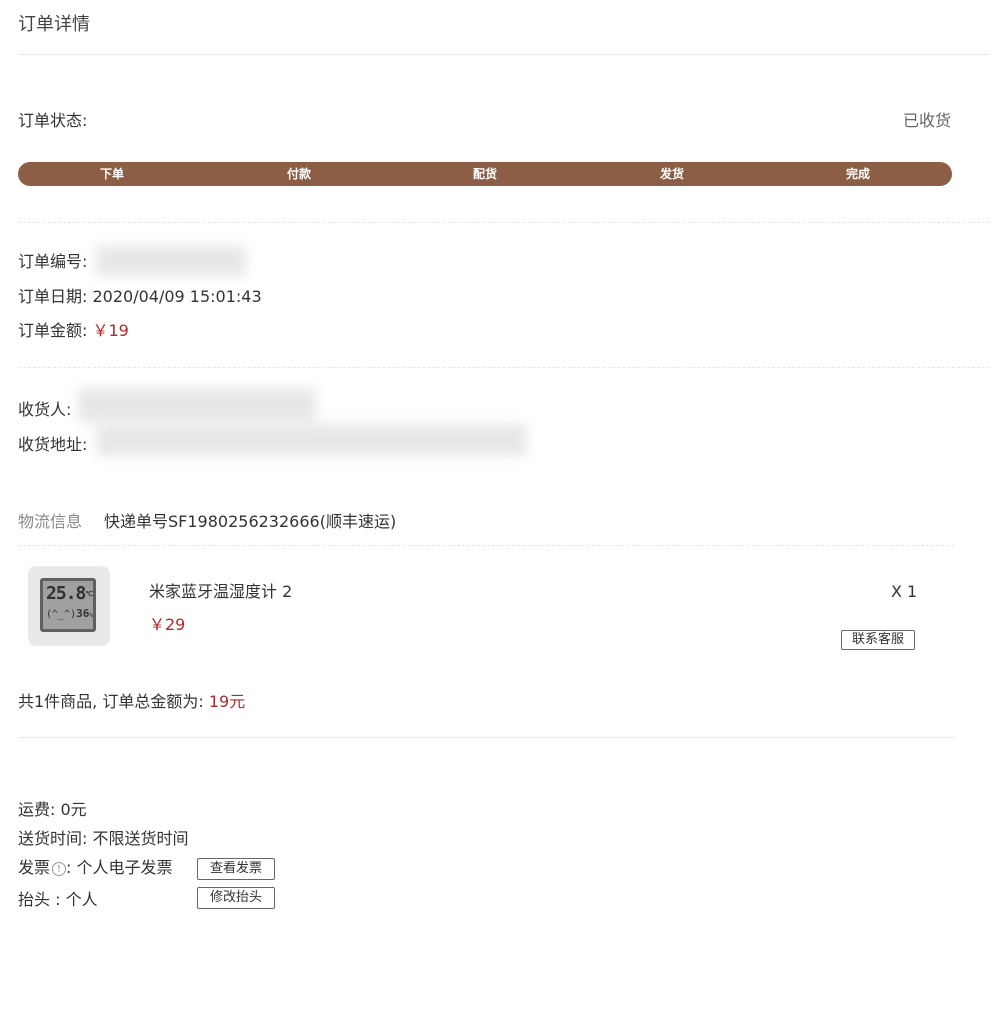  I want to click on order-amount: 订单金额: ￥19, so click(73, 331).